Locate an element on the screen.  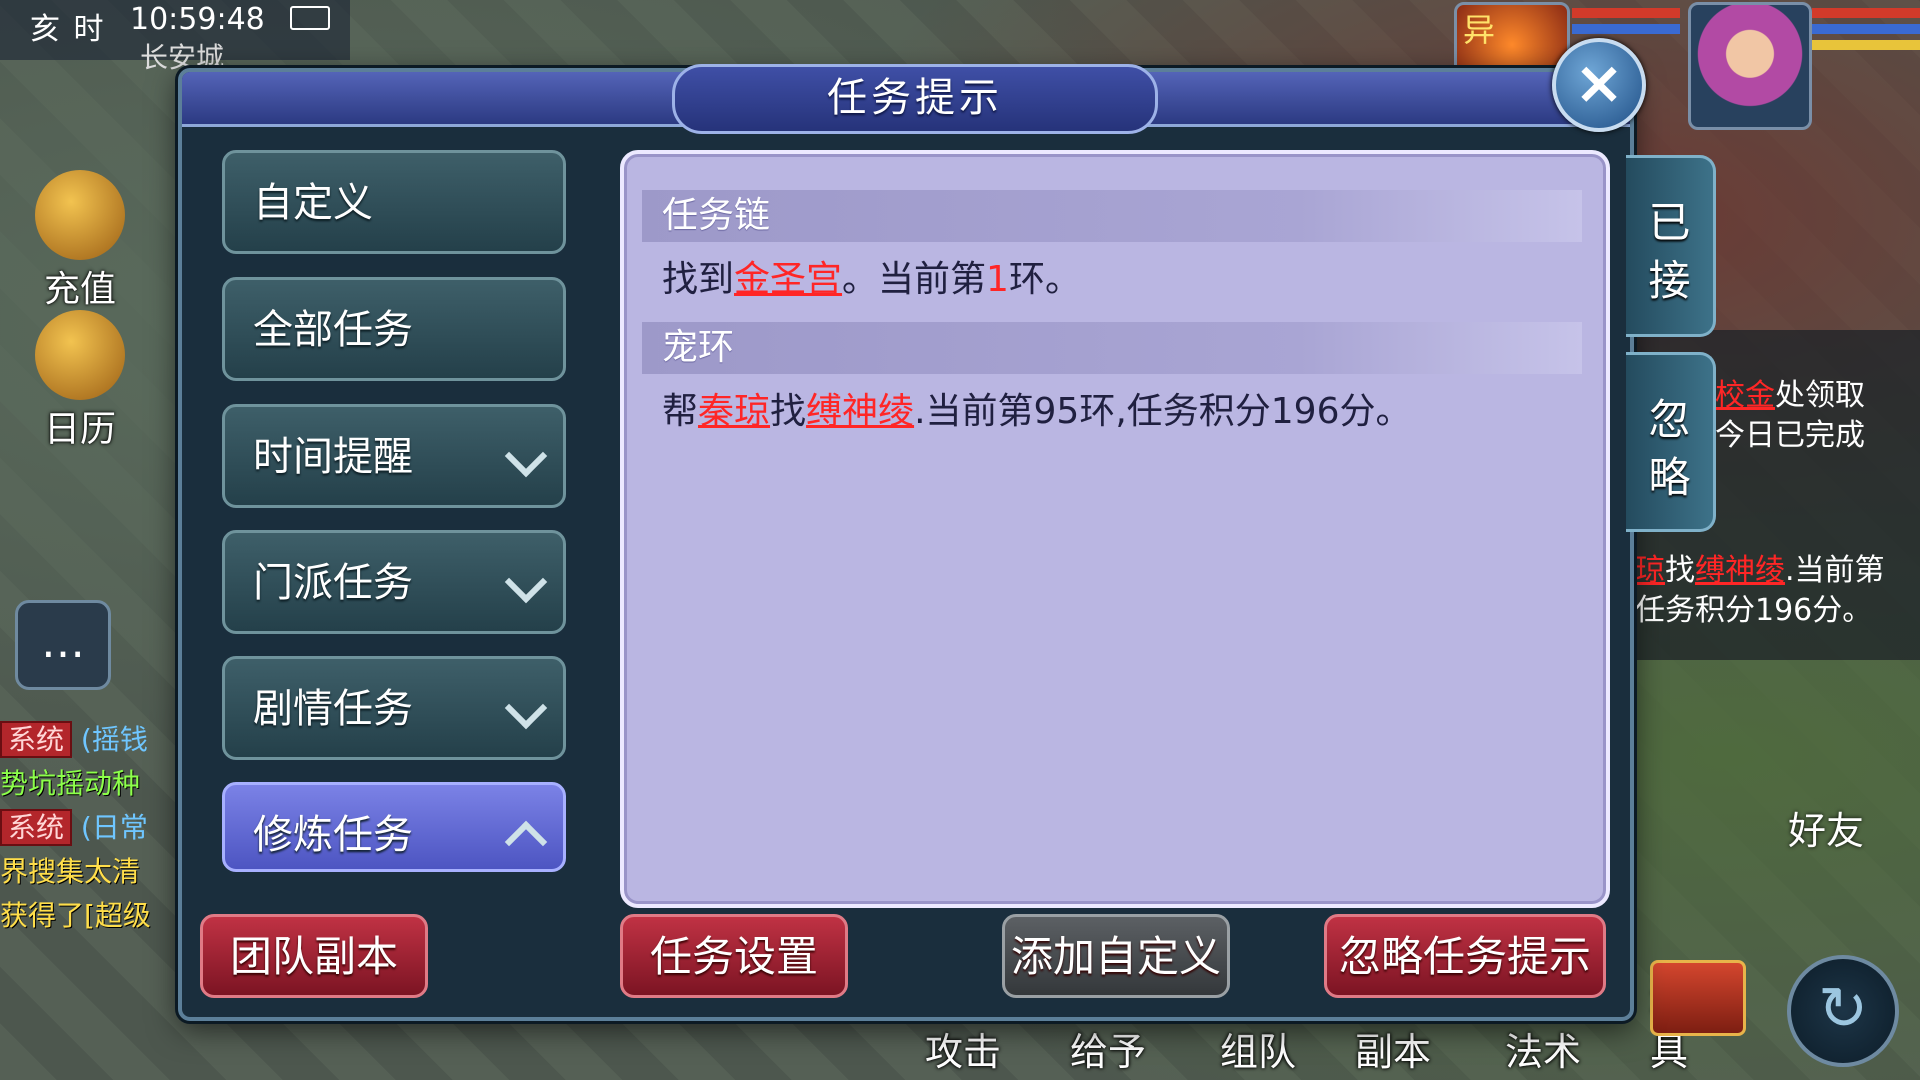
refresh-icon: ↻ is located at coordinates (1843, 1009).